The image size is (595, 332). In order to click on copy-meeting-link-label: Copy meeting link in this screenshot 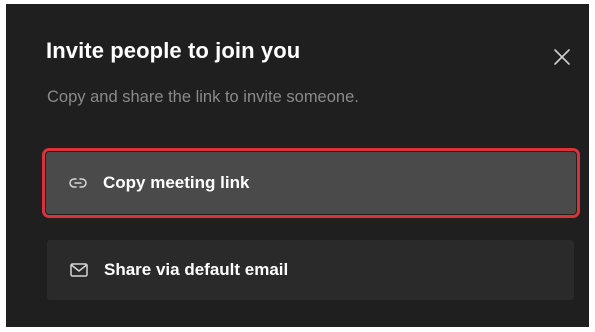, I will do `click(176, 182)`.